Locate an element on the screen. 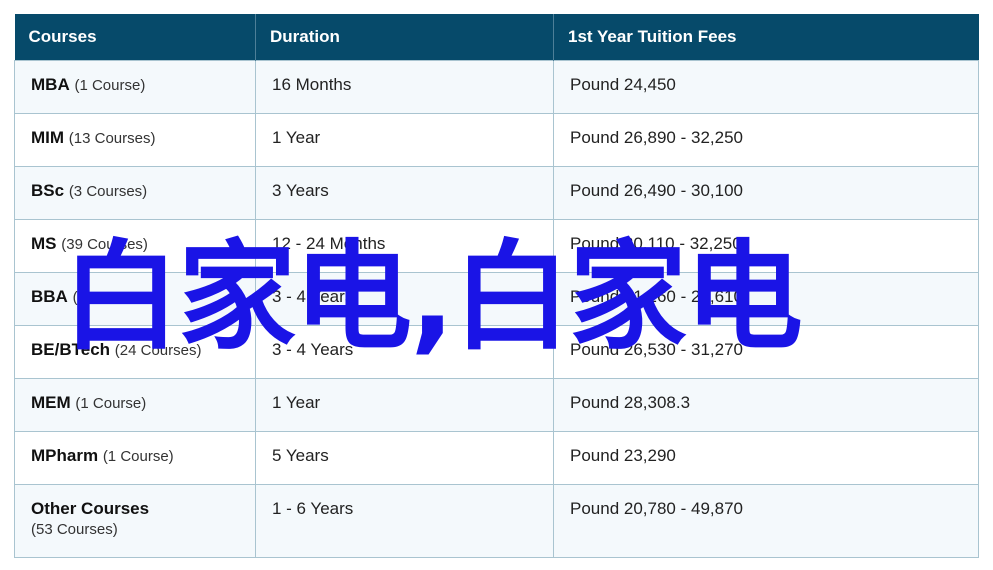  fees-cell: Pound 28,308.3 is located at coordinates (766, 405).